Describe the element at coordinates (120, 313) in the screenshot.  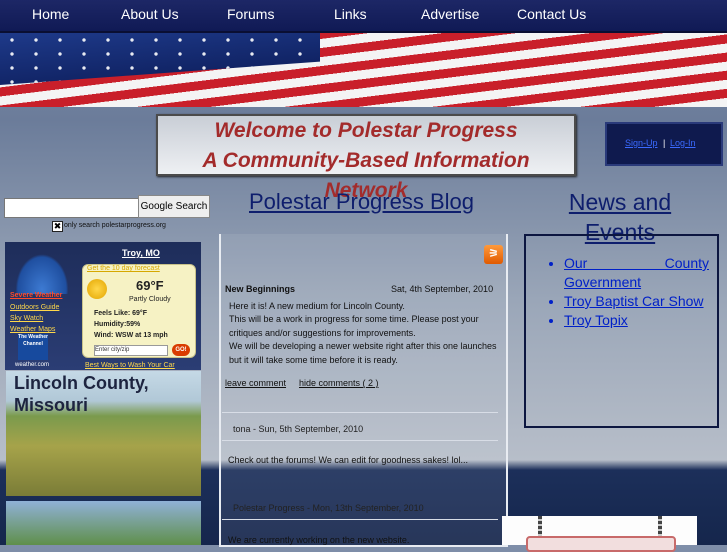
I see `weather-feels-like: Feels Like: 69°F` at that location.